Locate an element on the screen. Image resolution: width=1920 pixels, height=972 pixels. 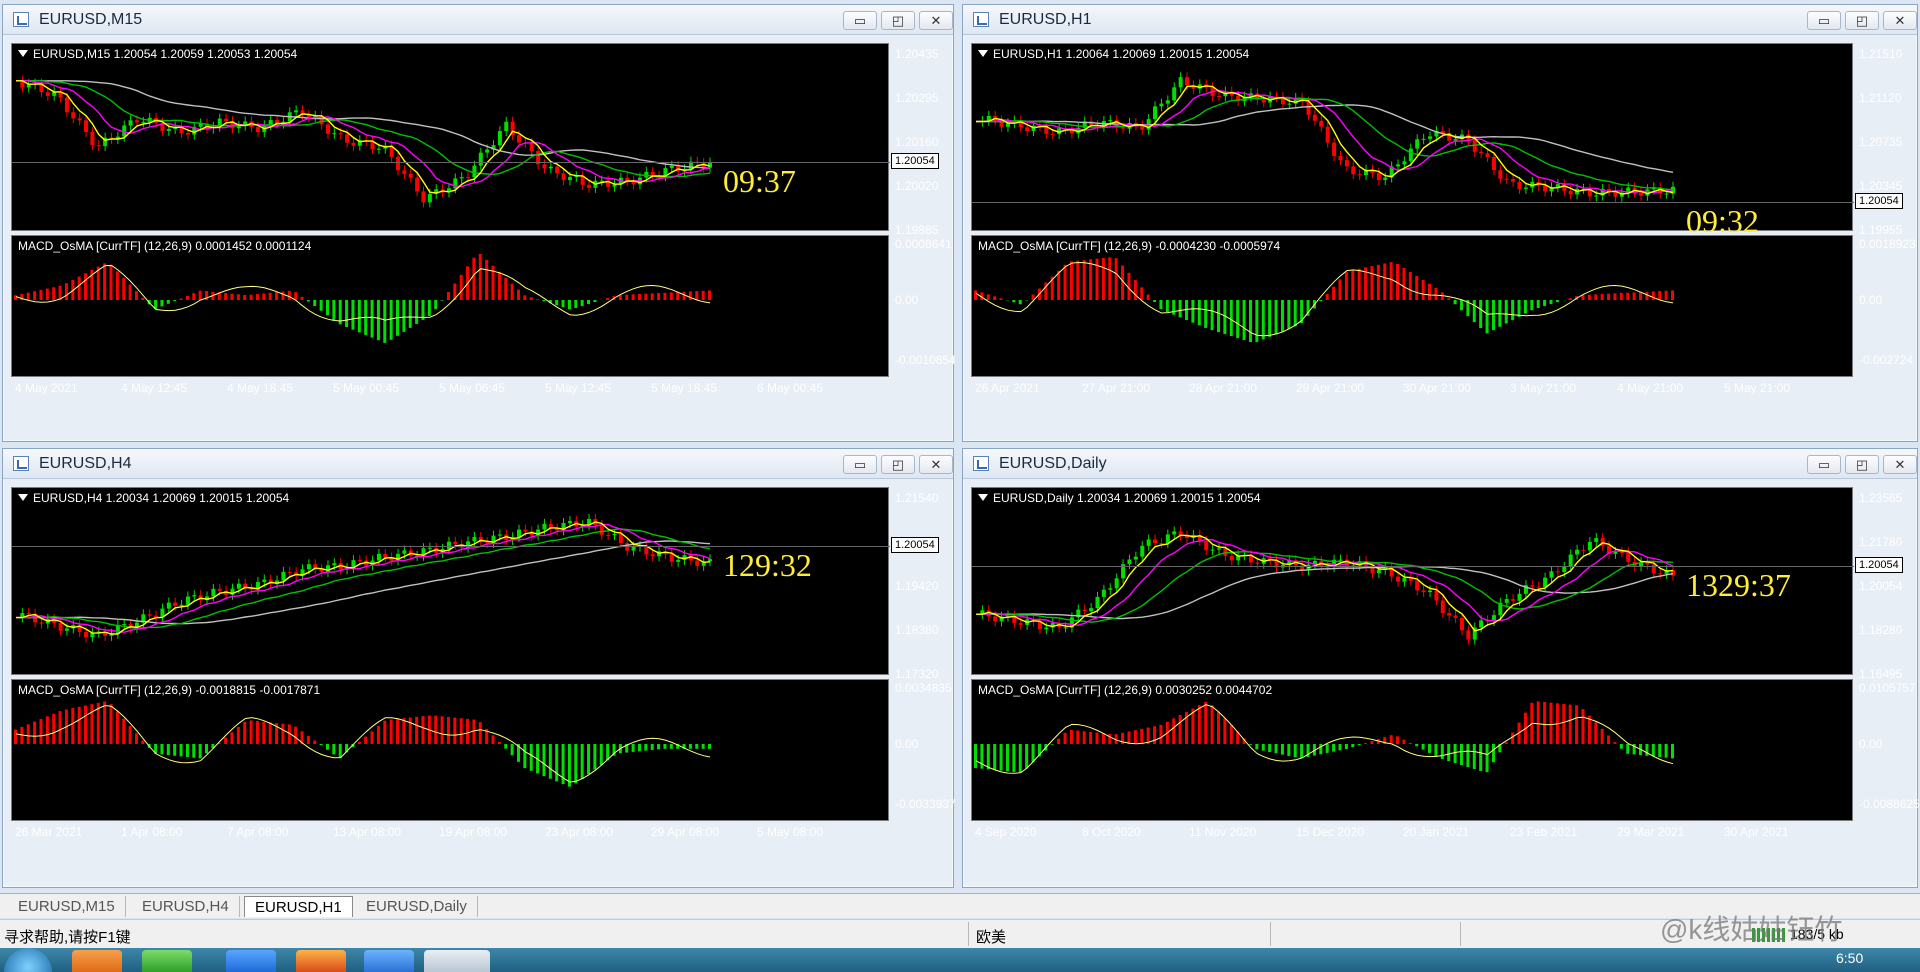
window-titlebar: EURUSD,Daily ▭ ◰ ✕ is located at coordinates (1440, 464).